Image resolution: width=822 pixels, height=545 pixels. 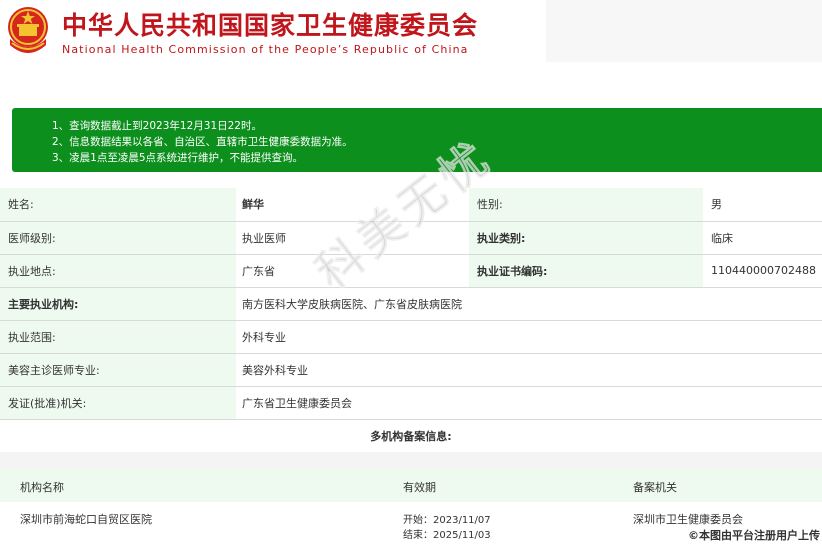 What do you see at coordinates (270, 25) in the screenshot?
I see `site-title-cn: 中华人民共和国国家卫生健康委员会` at bounding box center [270, 25].